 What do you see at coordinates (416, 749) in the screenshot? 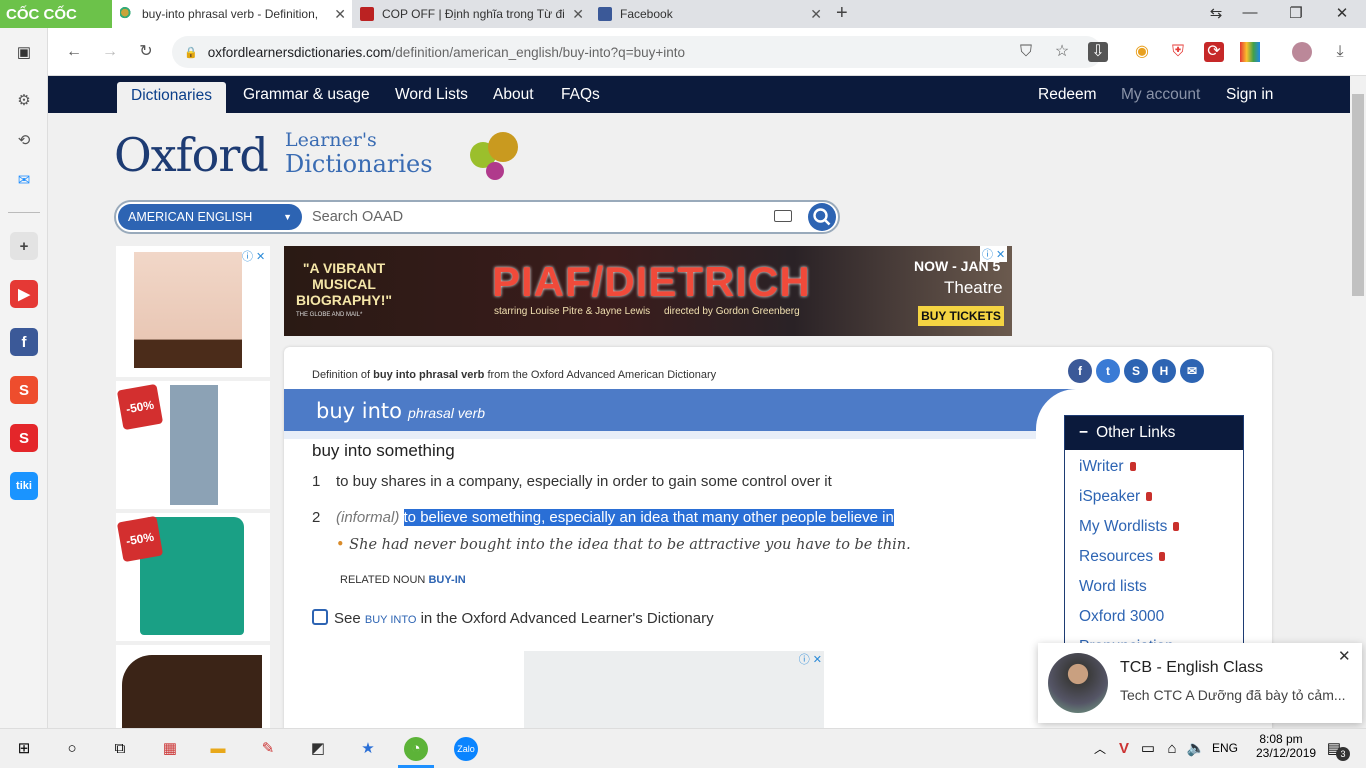
I see `coccoc-taskbar-icon: ◔` at bounding box center [416, 749].